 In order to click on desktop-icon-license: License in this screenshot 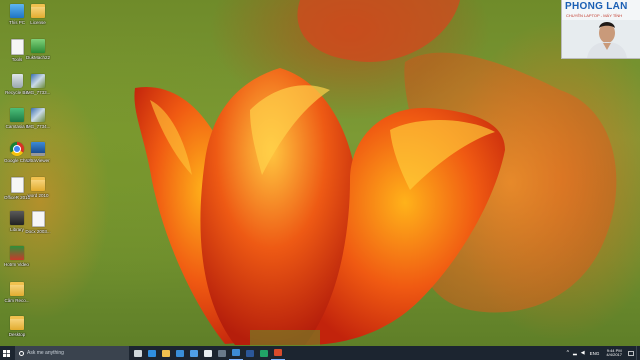, I will do `click(38, 14)`.